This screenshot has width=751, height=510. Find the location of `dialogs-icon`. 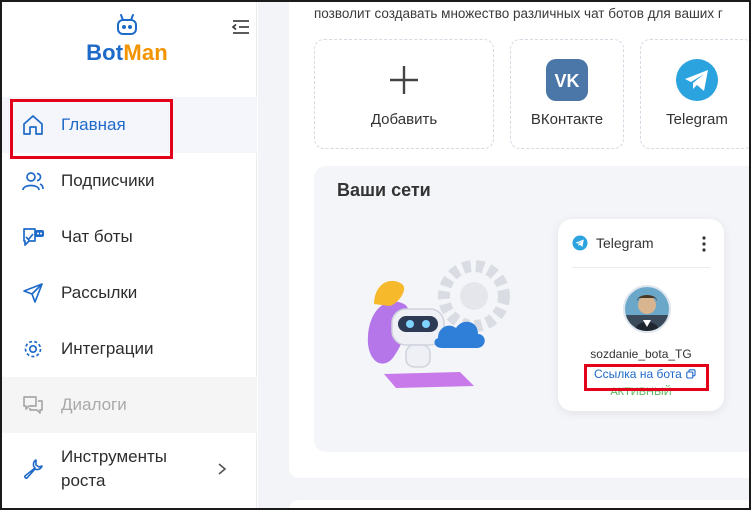

dialogs-icon is located at coordinates (33, 405).